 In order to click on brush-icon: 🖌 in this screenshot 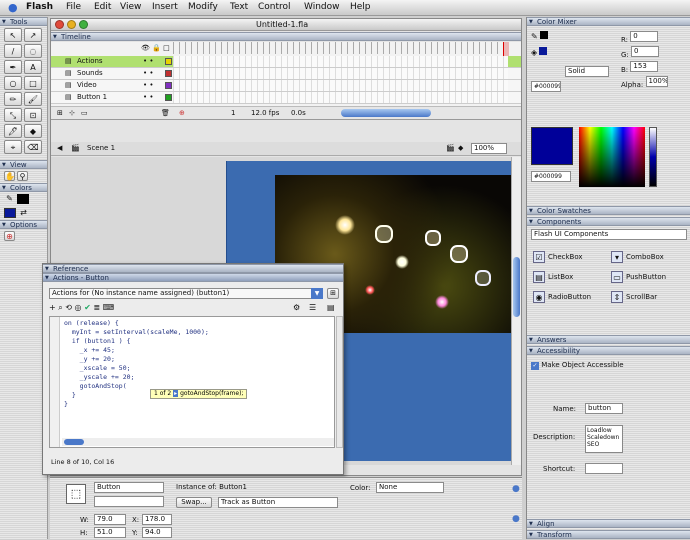, I will do `click(33, 99)`.